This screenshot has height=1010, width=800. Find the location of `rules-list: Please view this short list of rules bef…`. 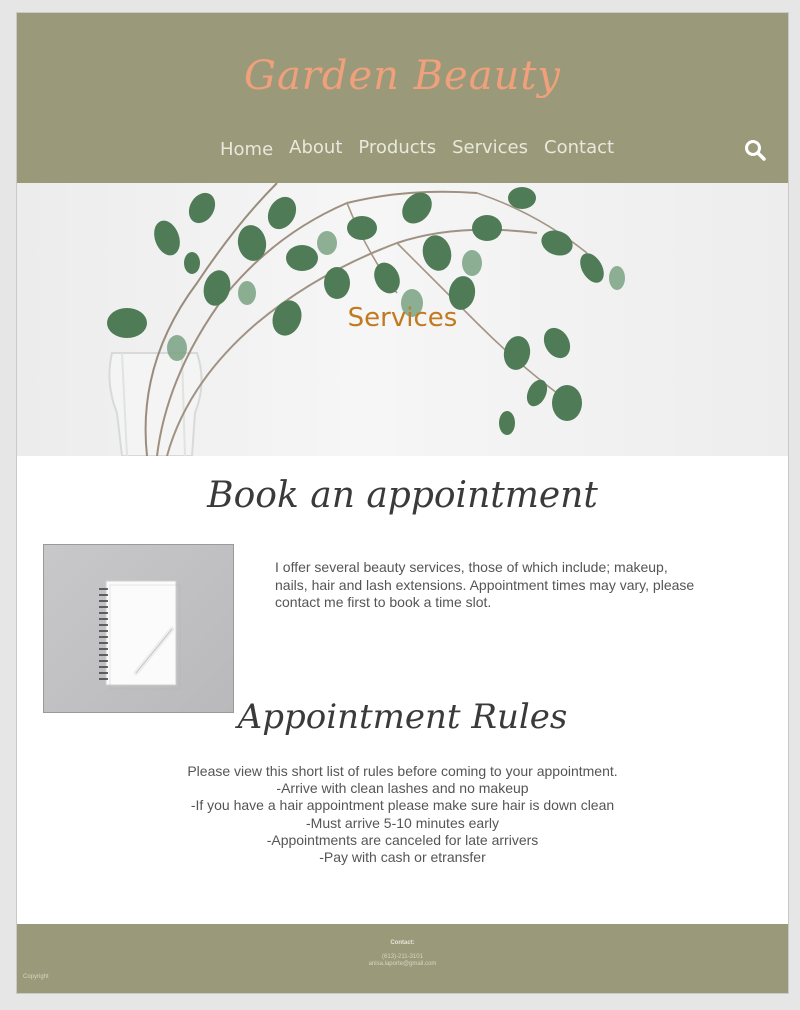

rules-list: Please view this short list of rules bef… is located at coordinates (402, 814).